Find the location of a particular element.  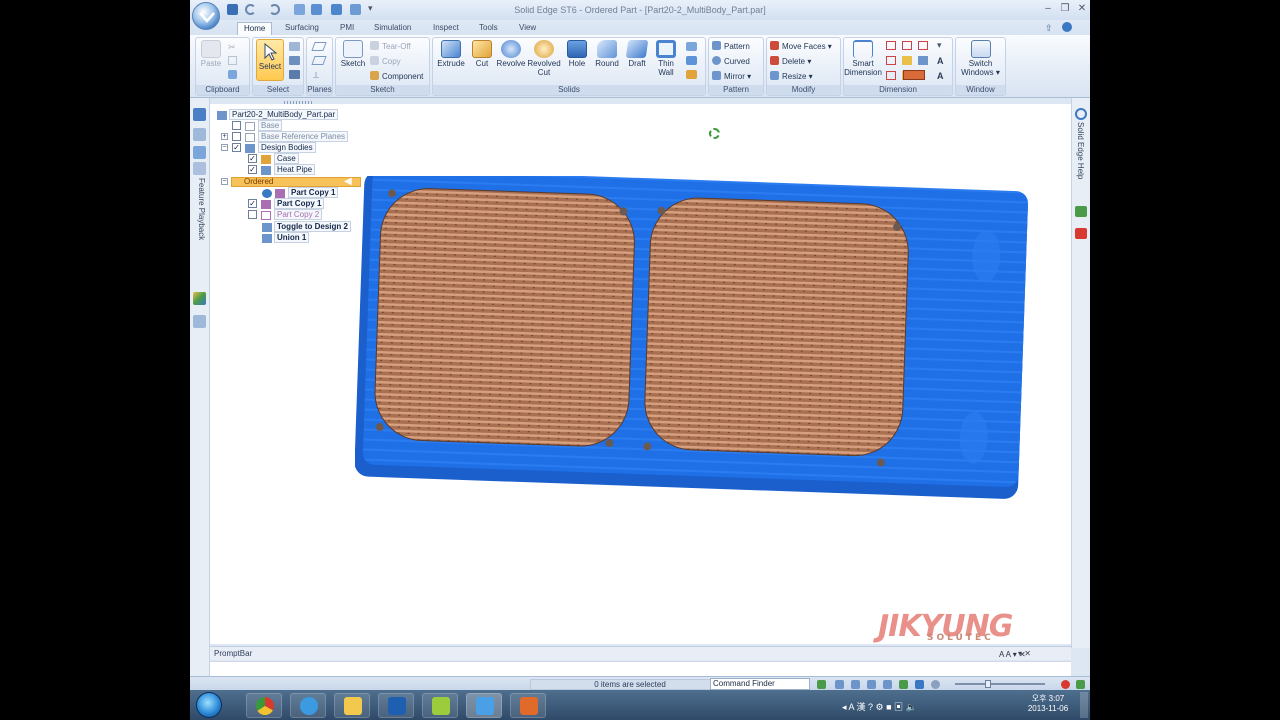

revolve-button: Revolve is located at coordinates (511, 54).